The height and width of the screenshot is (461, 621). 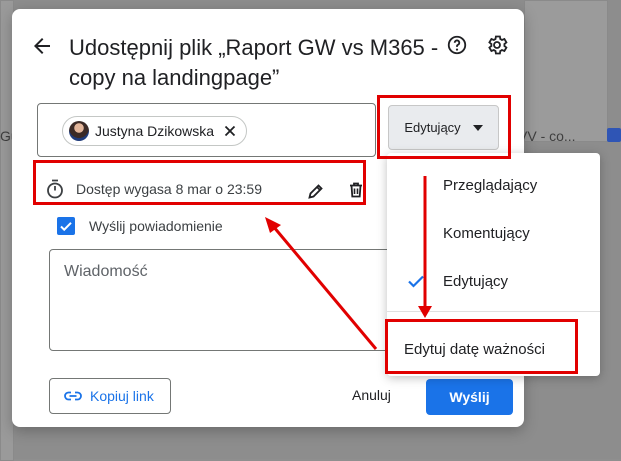 I want to click on notify-row: Wyślij powiadomienie, so click(x=140, y=226).